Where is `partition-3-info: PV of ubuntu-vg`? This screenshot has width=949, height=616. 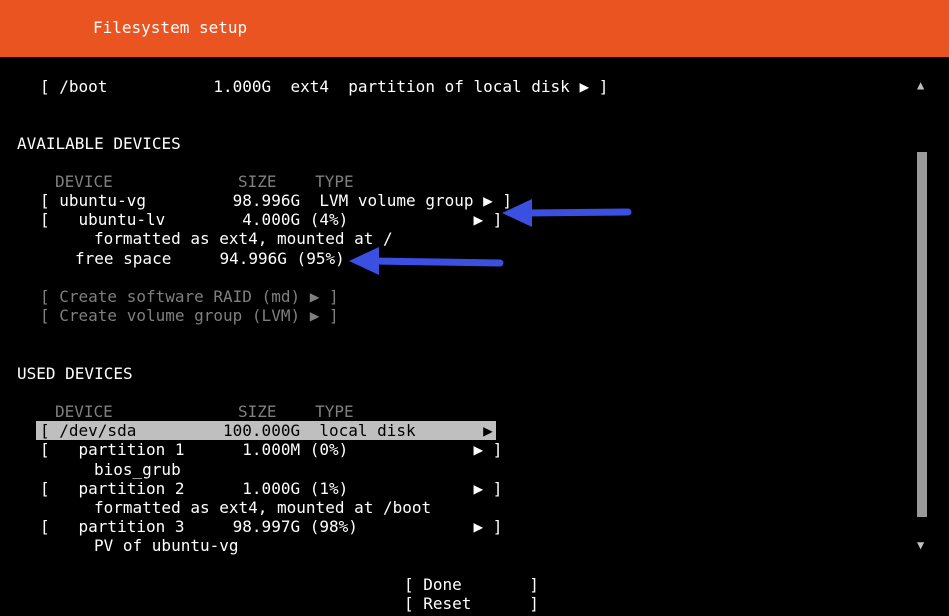 partition-3-info: PV of ubuntu-vg is located at coordinates (166, 545).